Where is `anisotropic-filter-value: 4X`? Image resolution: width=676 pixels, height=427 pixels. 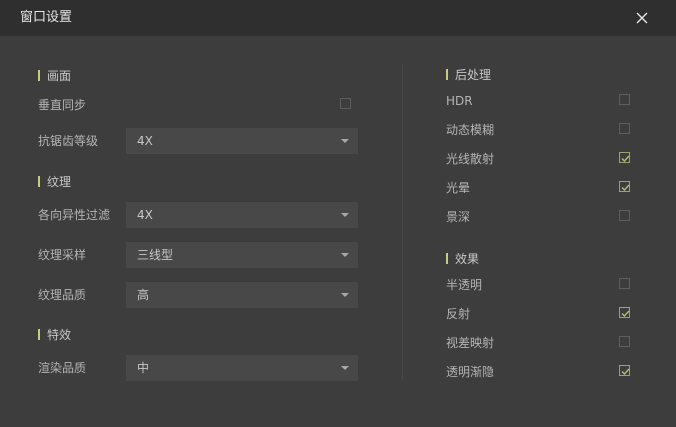 anisotropic-filter-value: 4X is located at coordinates (145, 215).